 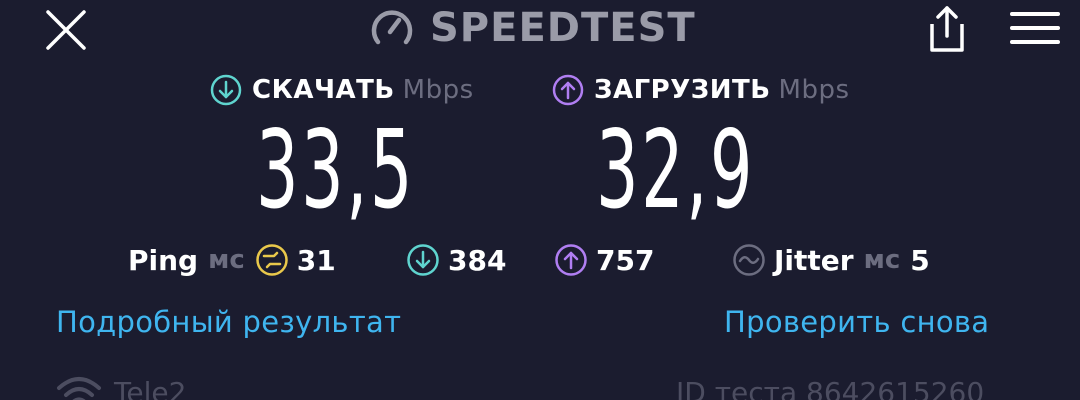 I want to click on ping-value: 31, so click(x=316, y=260).